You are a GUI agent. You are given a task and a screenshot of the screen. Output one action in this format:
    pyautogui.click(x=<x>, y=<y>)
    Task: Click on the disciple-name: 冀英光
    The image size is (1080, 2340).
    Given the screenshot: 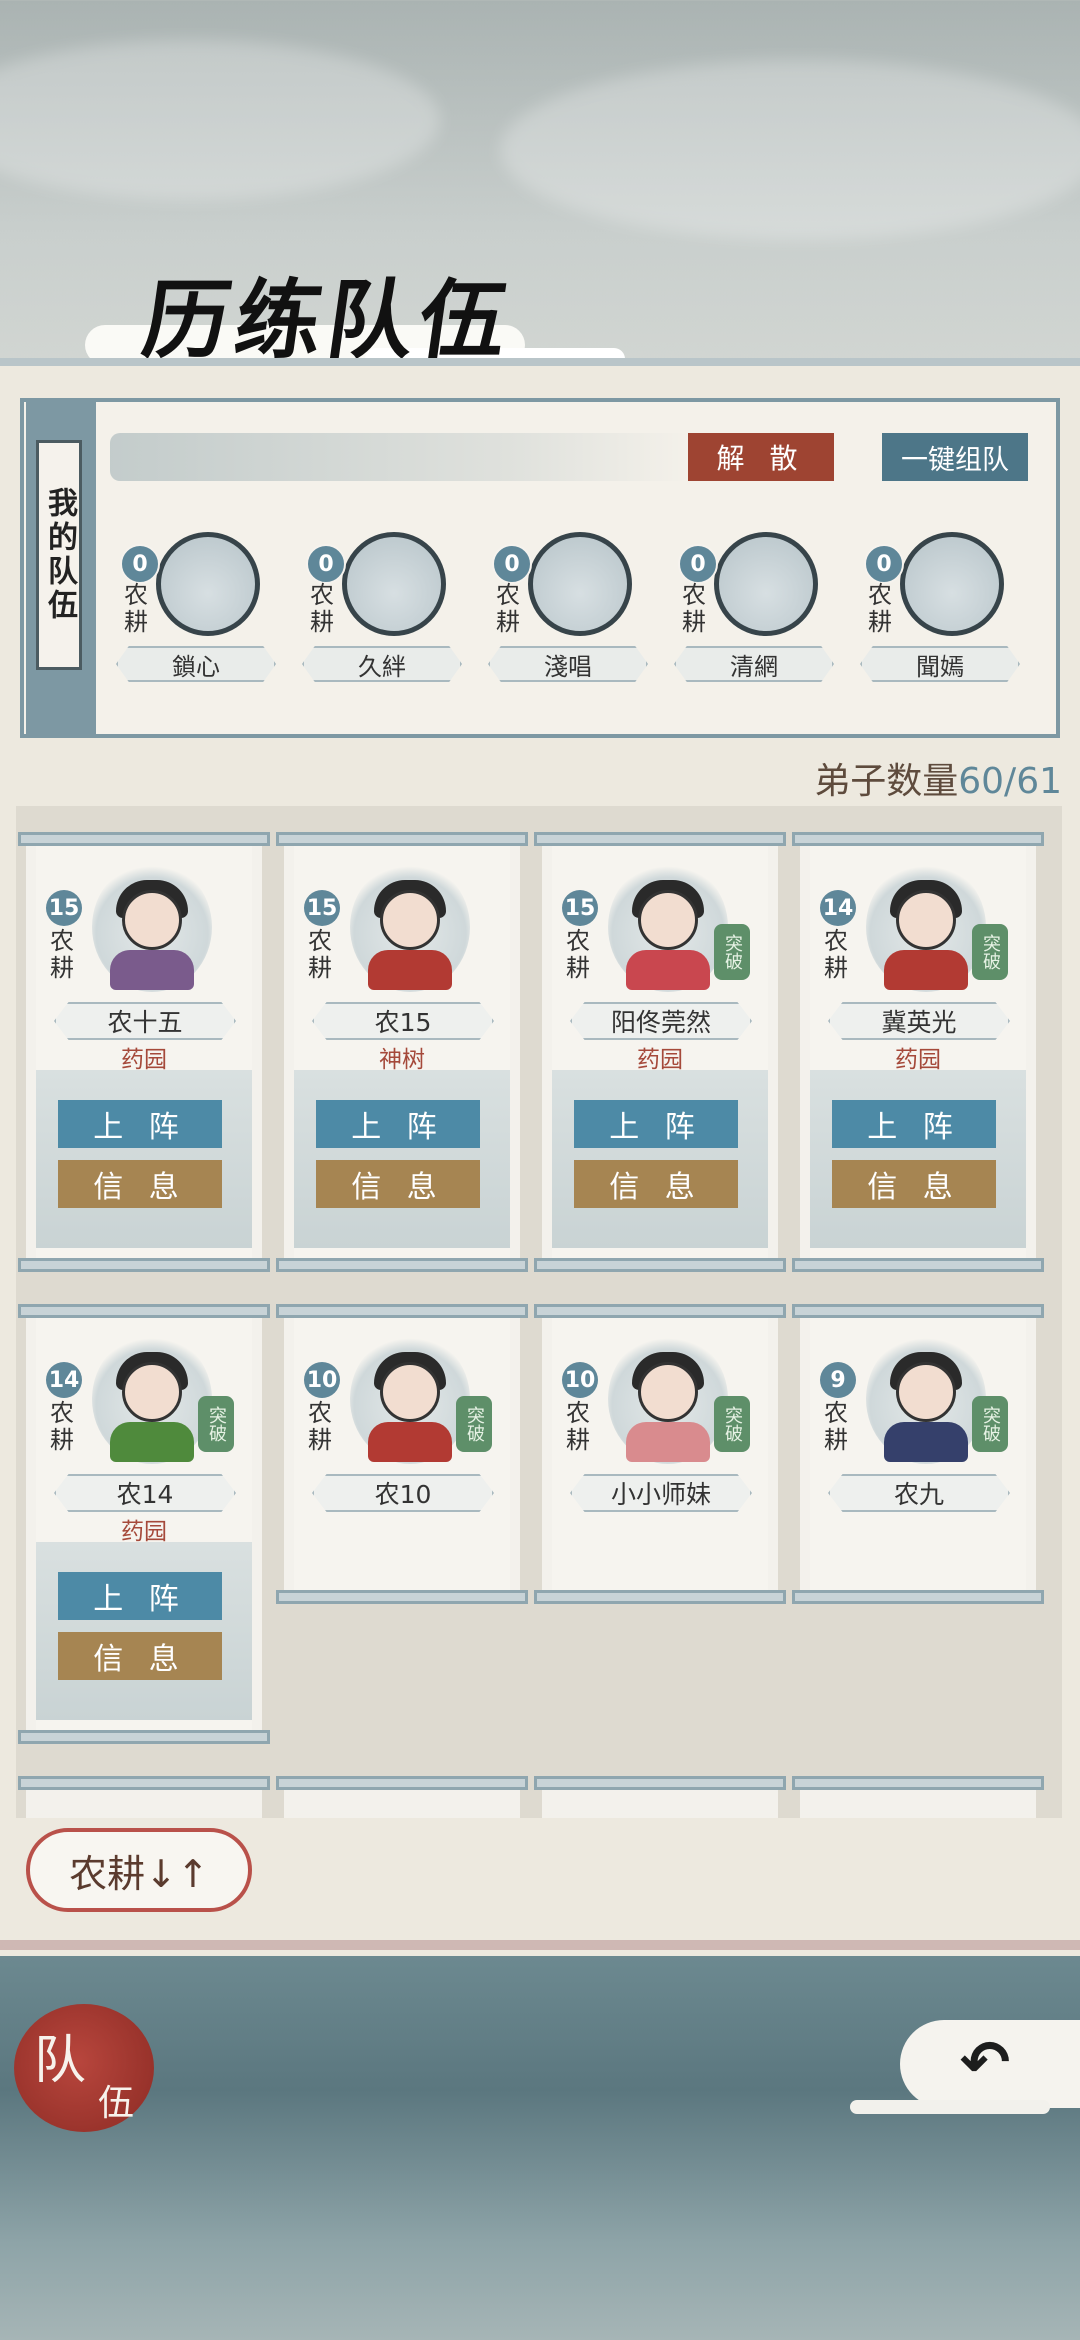 What is the action you would take?
    pyautogui.click(x=919, y=1021)
    